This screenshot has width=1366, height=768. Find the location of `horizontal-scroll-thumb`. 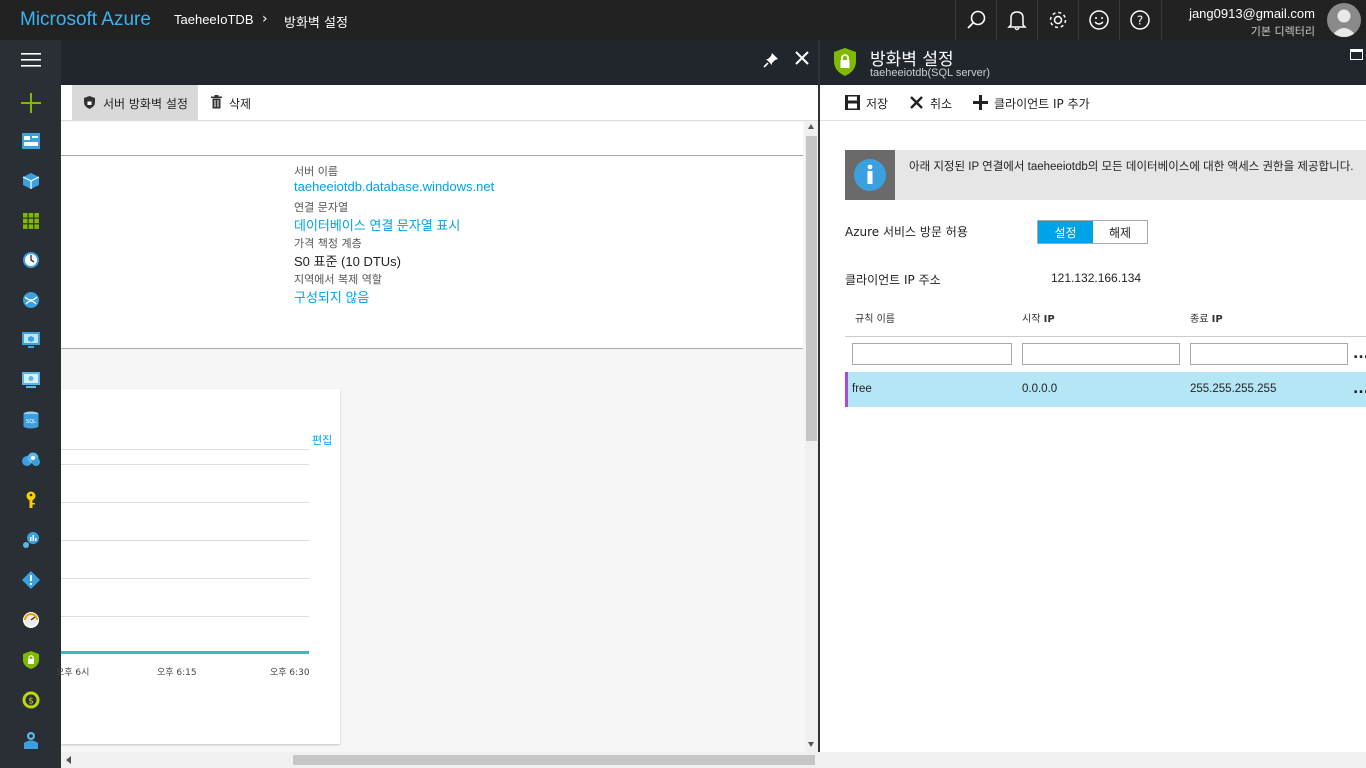

horizontal-scroll-thumb is located at coordinates (554, 760).